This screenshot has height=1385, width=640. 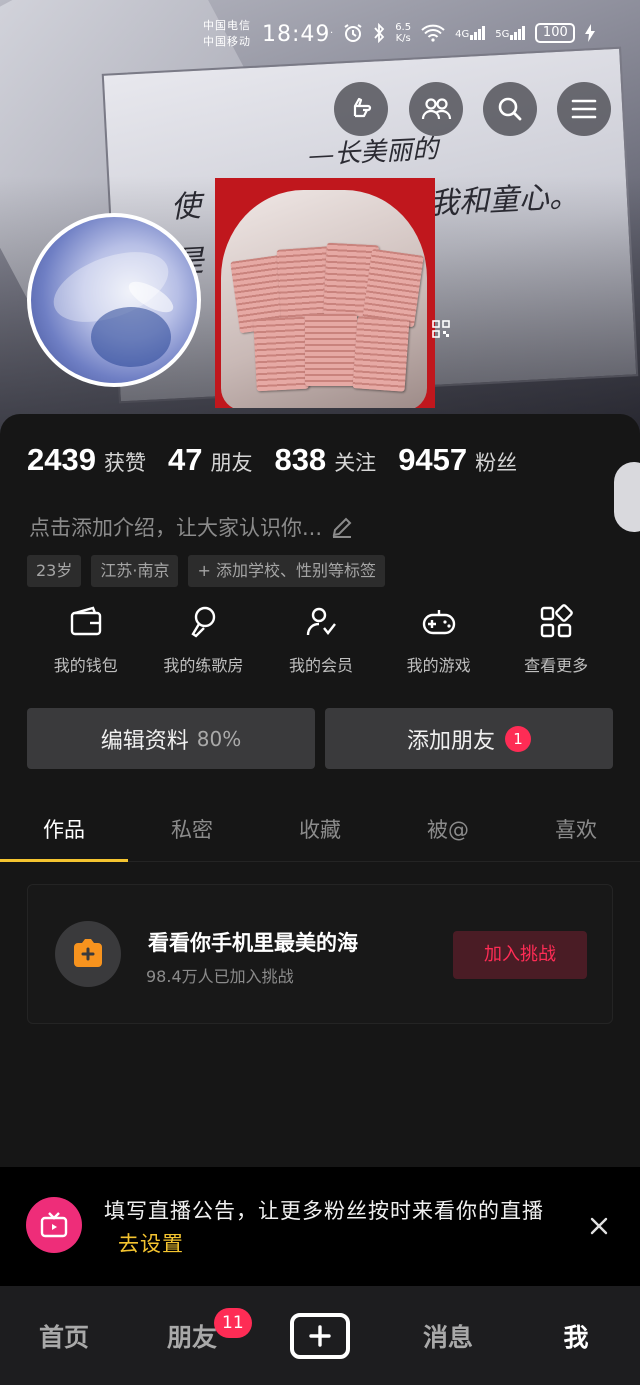 What do you see at coordinates (379, 33) in the screenshot?
I see `bluetooth-icon` at bounding box center [379, 33].